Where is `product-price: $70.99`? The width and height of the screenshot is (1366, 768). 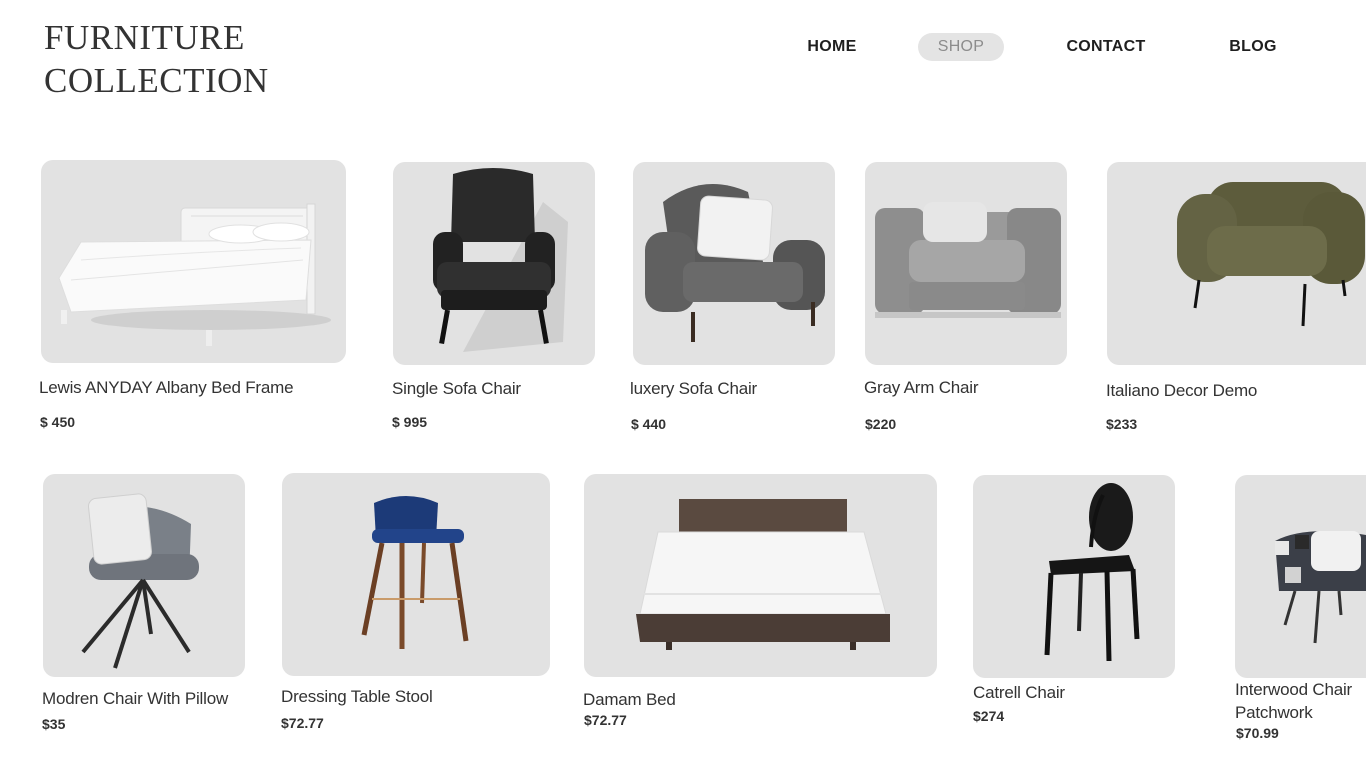 product-price: $70.99 is located at coordinates (1257, 733).